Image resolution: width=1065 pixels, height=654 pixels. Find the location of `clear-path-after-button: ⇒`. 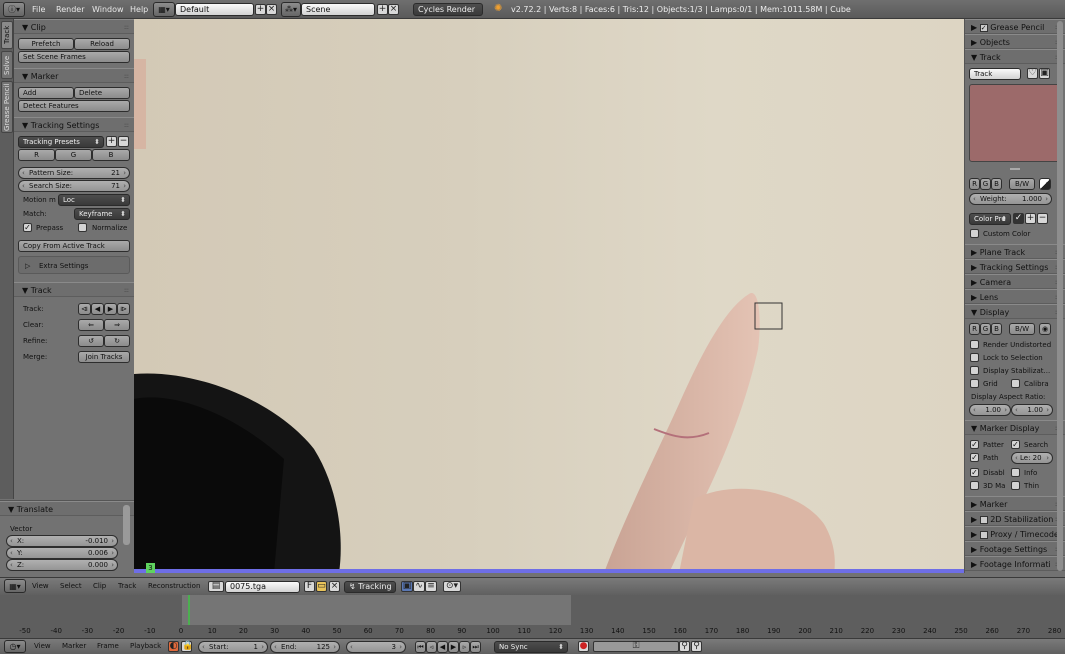

clear-path-after-button: ⇒ is located at coordinates (117, 325).